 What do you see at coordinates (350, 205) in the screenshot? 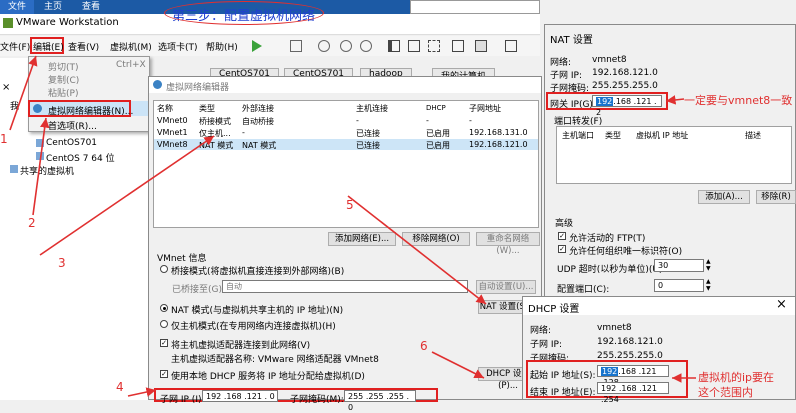
I see `annotation-number-5: 5` at bounding box center [350, 205].